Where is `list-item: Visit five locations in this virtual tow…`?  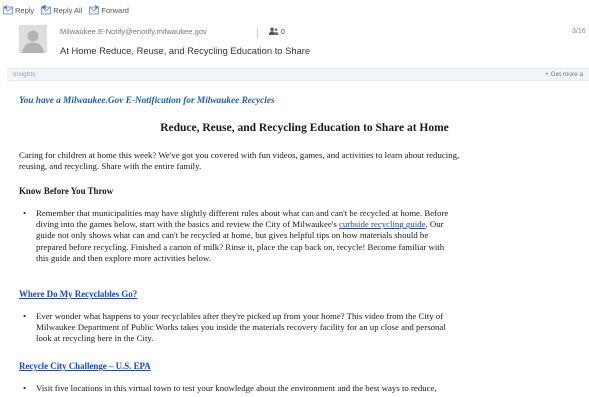 list-item: Visit five locations in this virtual tow… is located at coordinates (230, 388).